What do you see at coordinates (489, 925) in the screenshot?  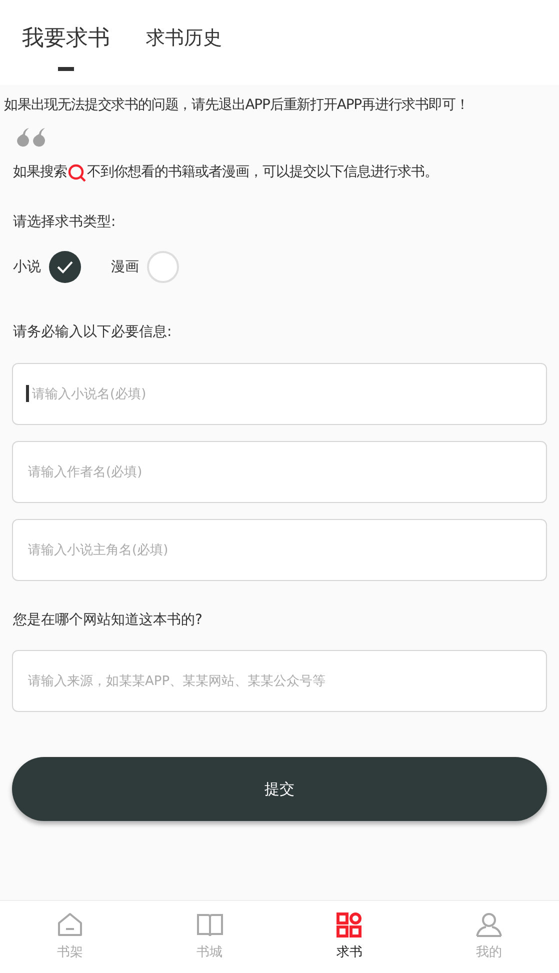 I see `user-icon` at bounding box center [489, 925].